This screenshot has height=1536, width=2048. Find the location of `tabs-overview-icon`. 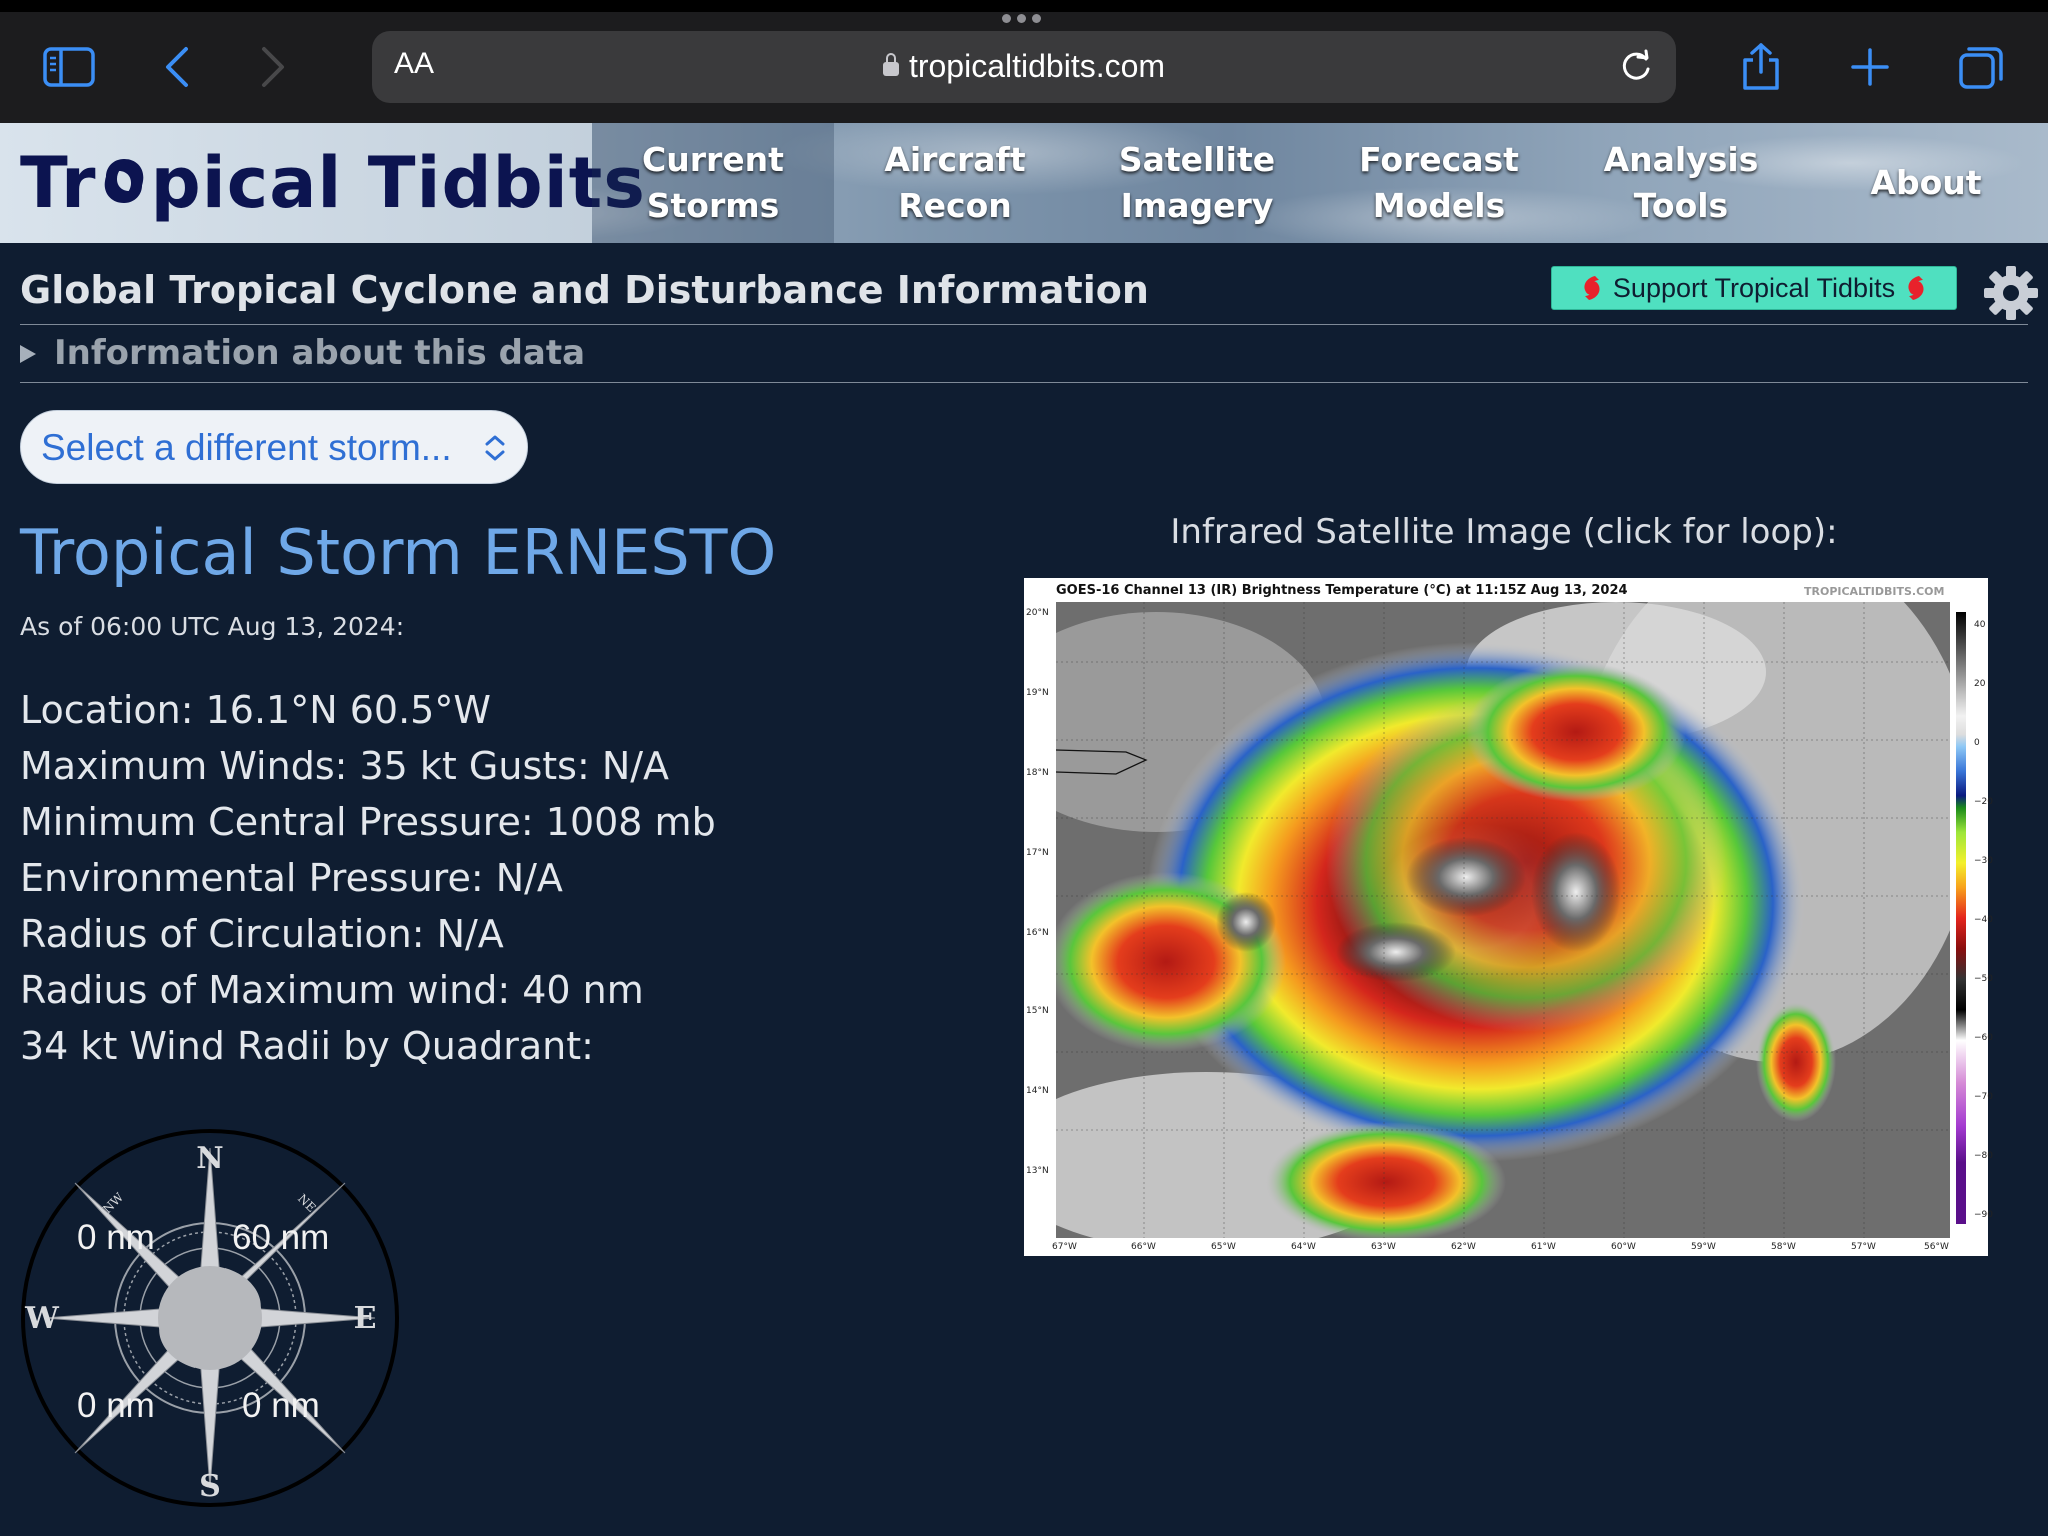

tabs-overview-icon is located at coordinates (1981, 67).